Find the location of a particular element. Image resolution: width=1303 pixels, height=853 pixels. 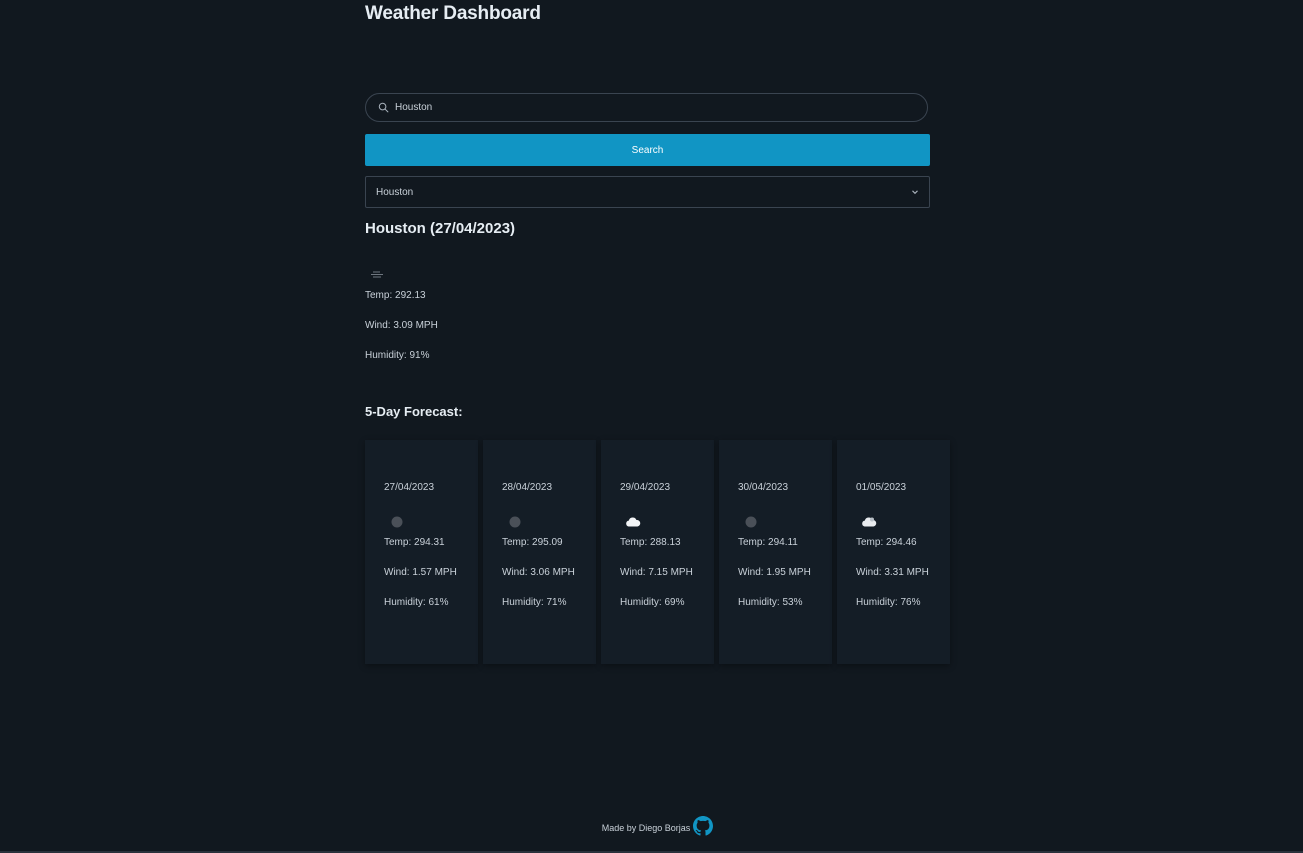

forecast-wind: Wind: 3.06 MPH is located at coordinates (538, 572).